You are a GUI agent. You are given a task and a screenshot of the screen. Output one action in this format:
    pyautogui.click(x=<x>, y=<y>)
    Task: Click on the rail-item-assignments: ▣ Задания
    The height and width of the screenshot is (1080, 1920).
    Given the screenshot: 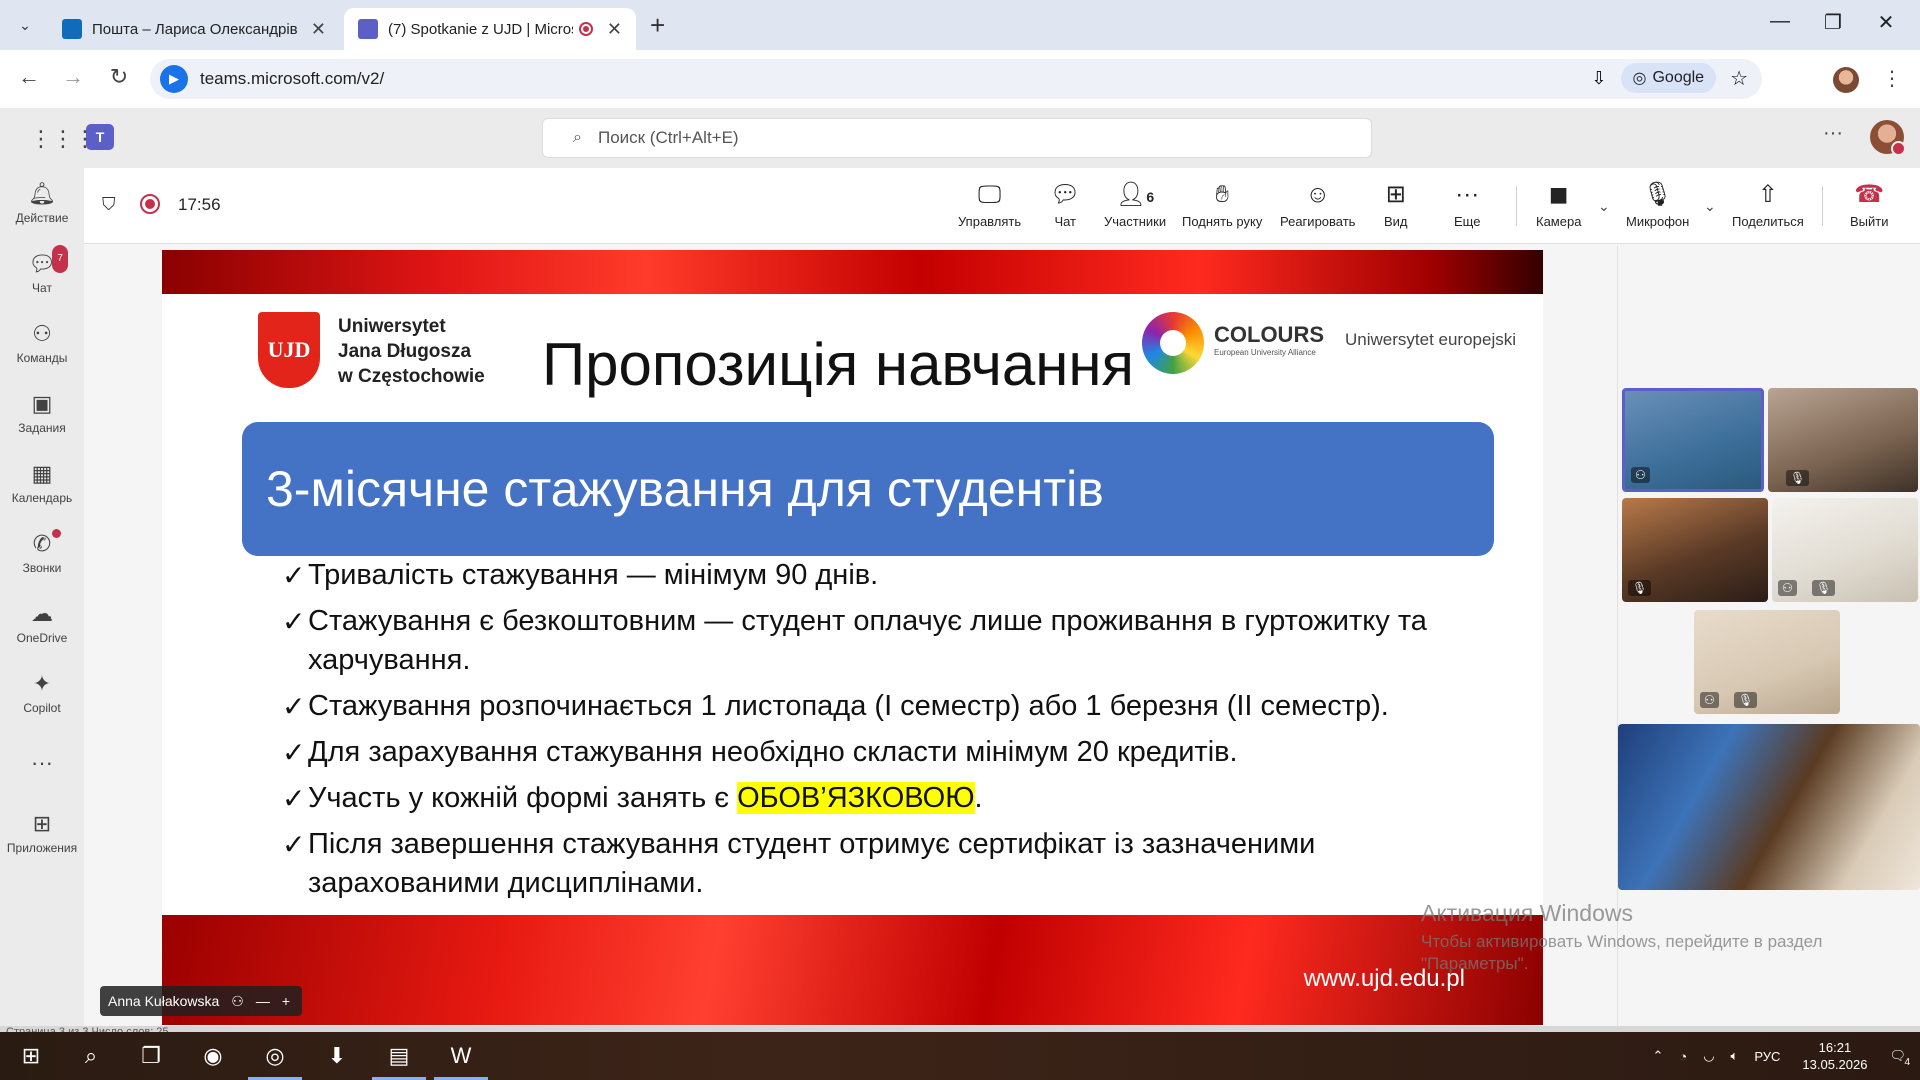 What is the action you would take?
    pyautogui.click(x=42, y=413)
    